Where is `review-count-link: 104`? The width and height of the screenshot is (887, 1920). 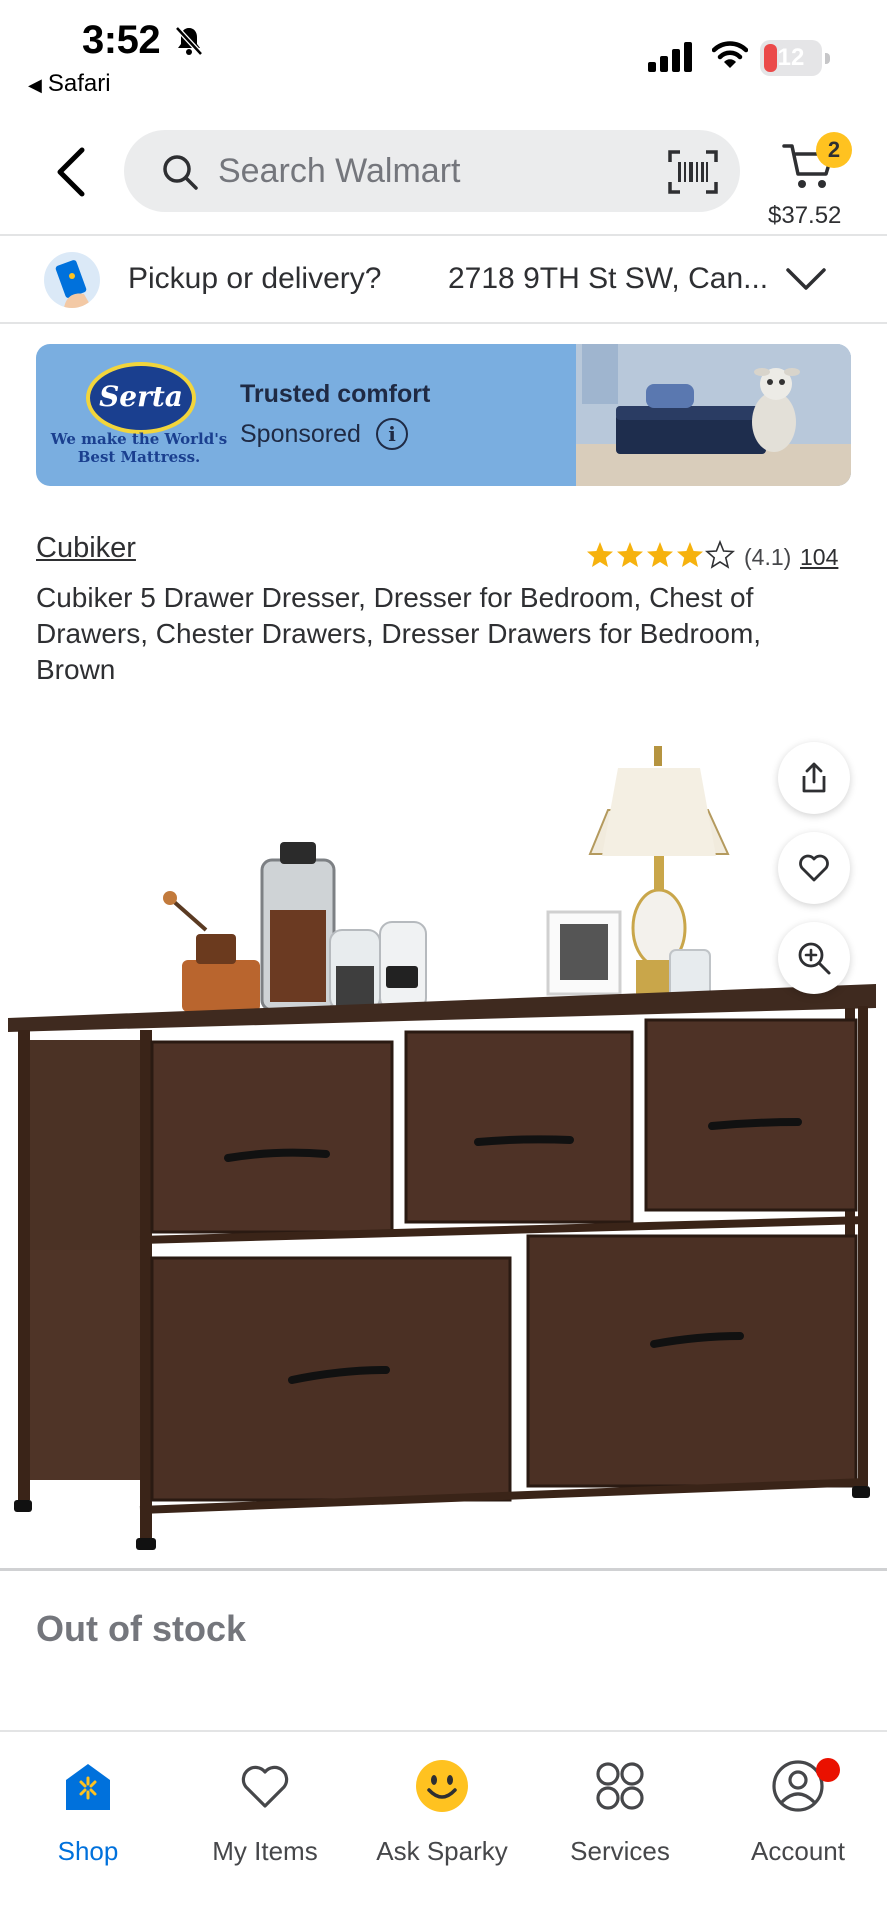
review-count-link: 104 is located at coordinates (819, 557).